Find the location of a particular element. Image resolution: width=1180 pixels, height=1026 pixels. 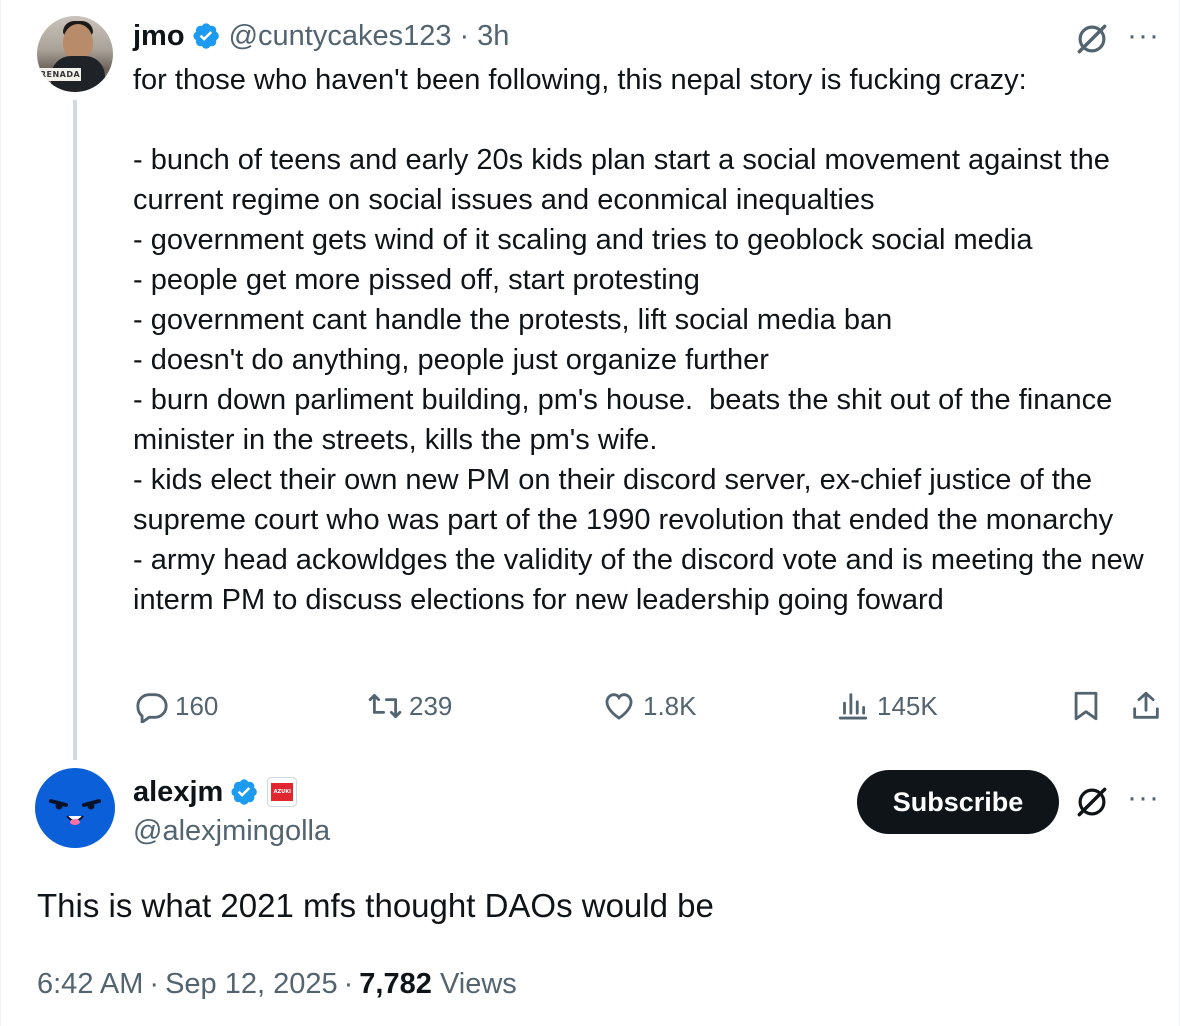

like-count: 1.8K is located at coordinates (670, 705).